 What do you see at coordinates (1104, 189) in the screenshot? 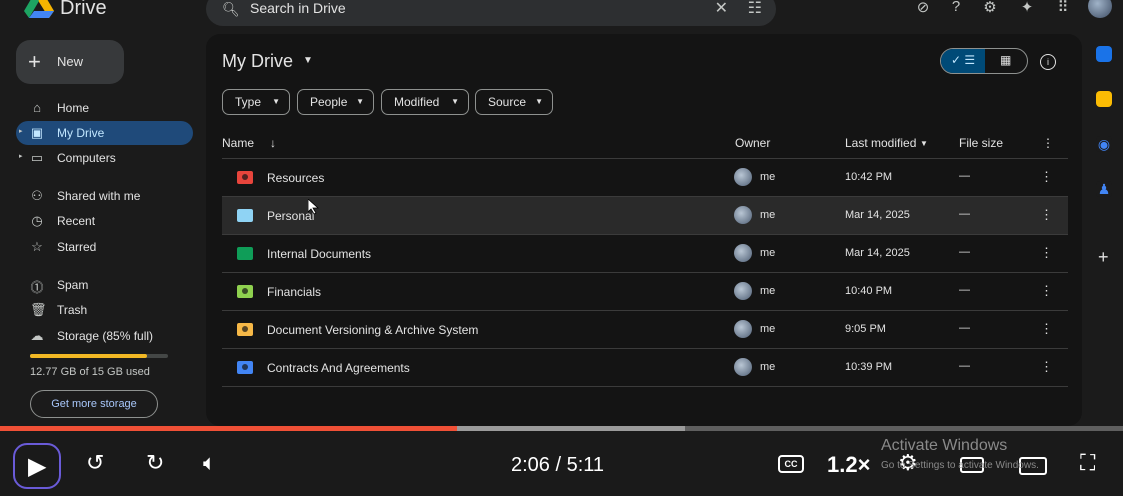
I see `contacts-icon: ♟` at bounding box center [1104, 189].